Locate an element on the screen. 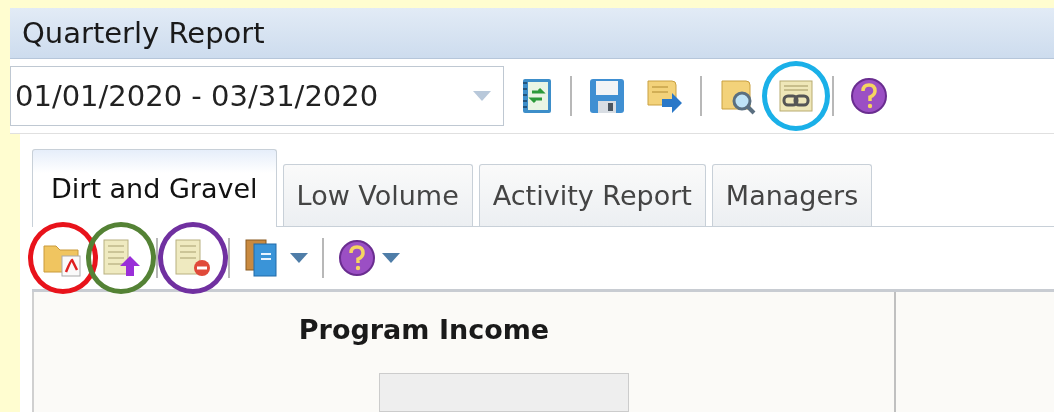  dropdown-arrow-icon is located at coordinates (482, 96).